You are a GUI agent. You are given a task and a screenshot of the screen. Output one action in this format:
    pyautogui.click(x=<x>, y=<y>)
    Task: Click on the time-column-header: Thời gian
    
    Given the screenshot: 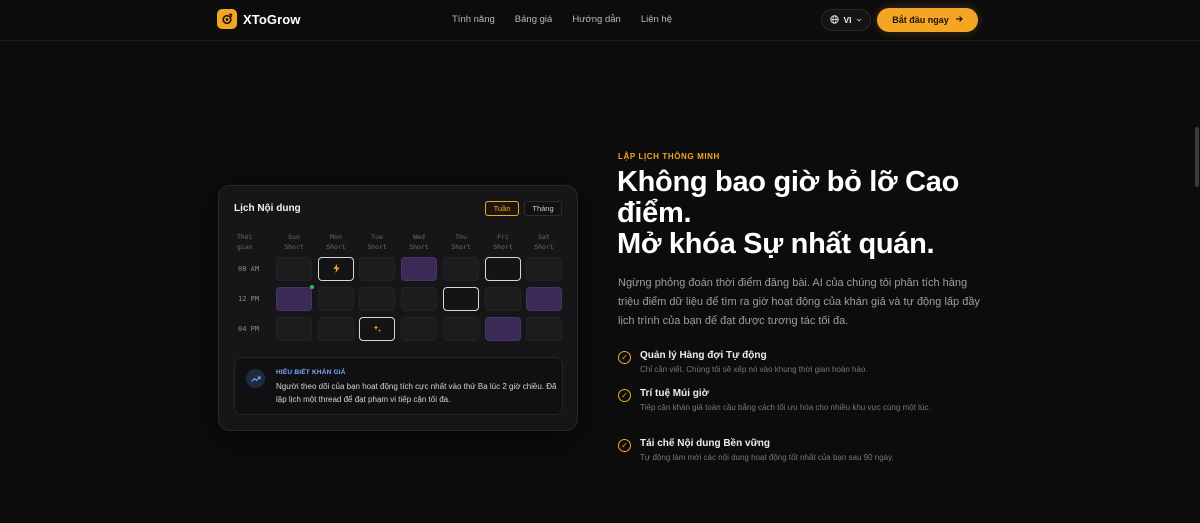 What is the action you would take?
    pyautogui.click(x=252, y=242)
    